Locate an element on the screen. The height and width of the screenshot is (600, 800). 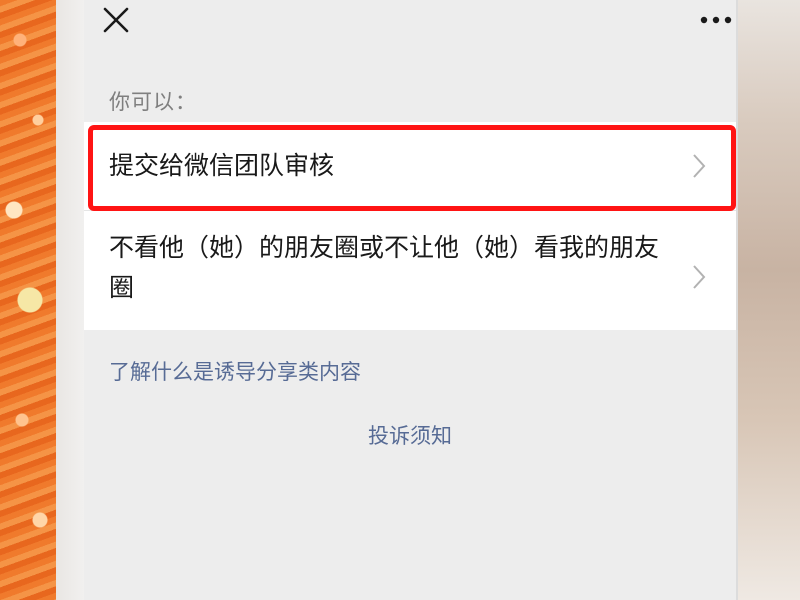
top-bar is located at coordinates (410, 26).